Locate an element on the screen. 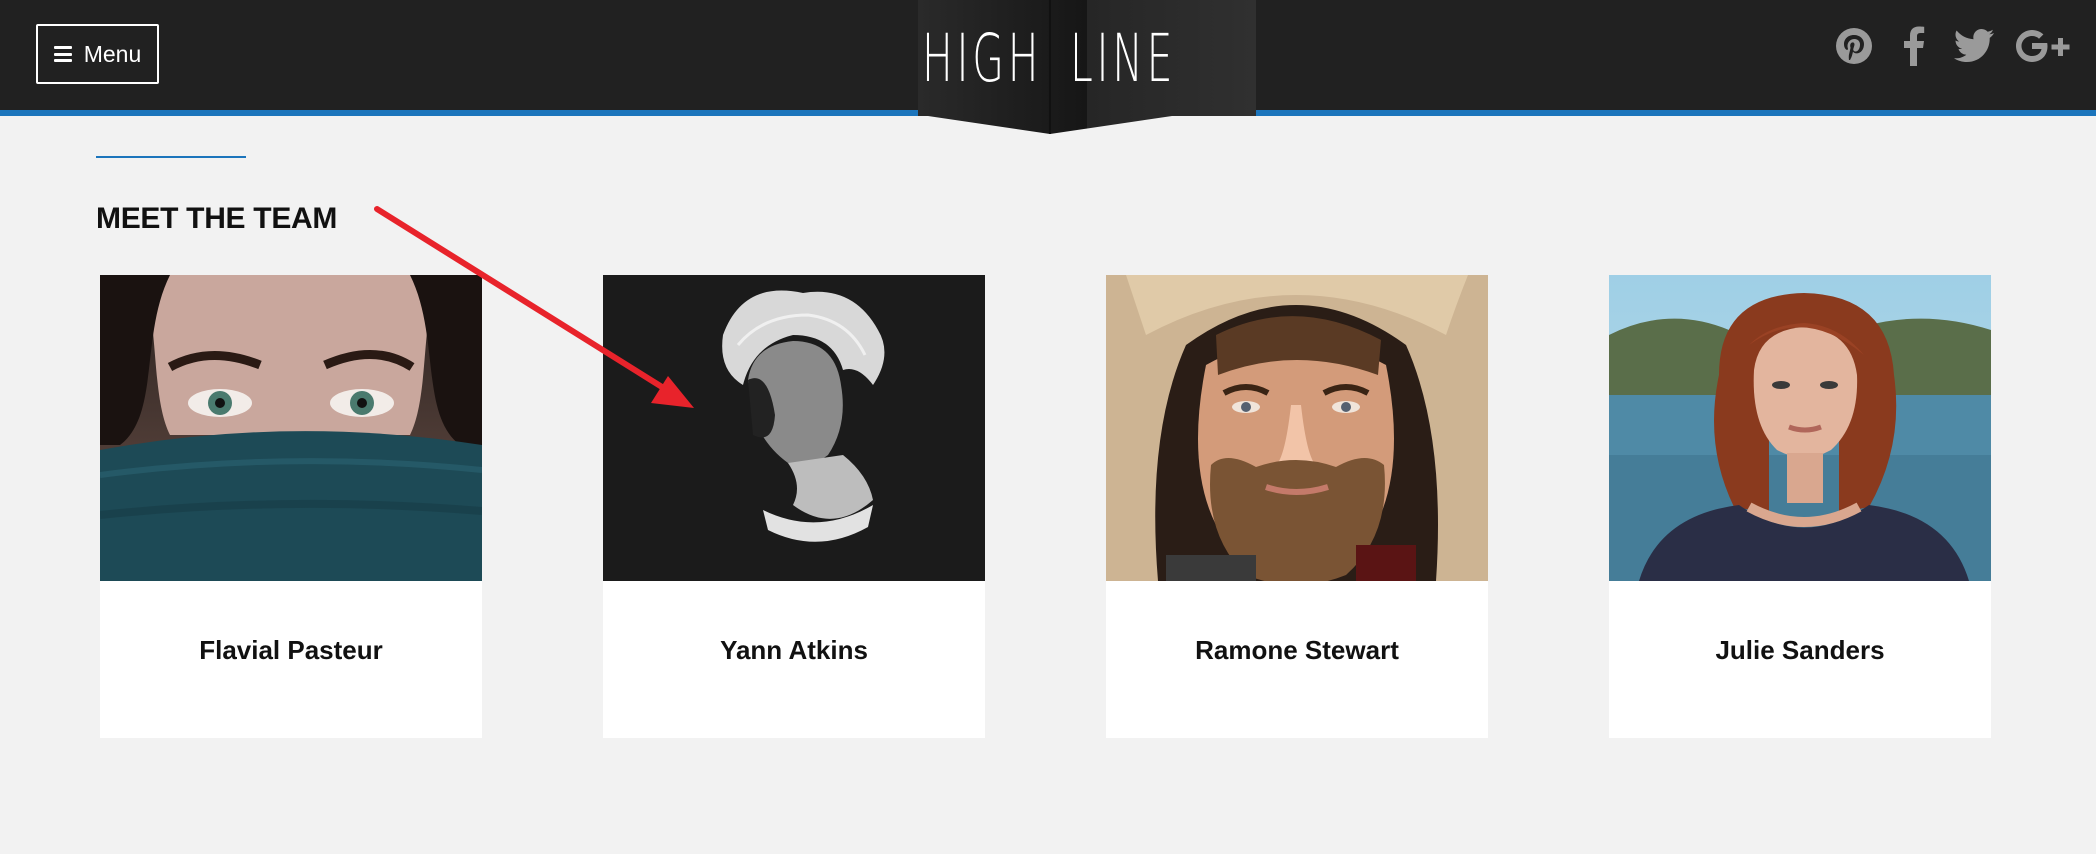 The width and height of the screenshot is (2096, 854). hamburger-icon is located at coordinates (62, 54).